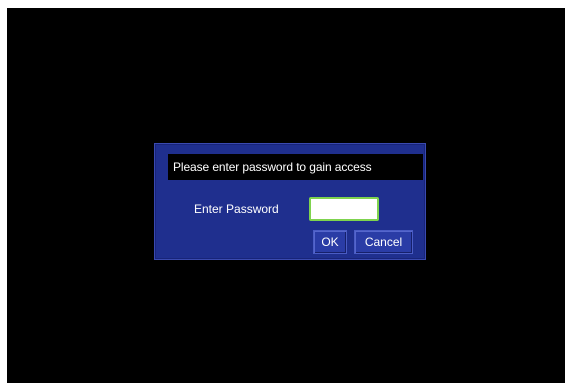 Image resolution: width=572 pixels, height=390 pixels. Describe the element at coordinates (236, 209) in the screenshot. I see `password-label: Enter Password` at that location.